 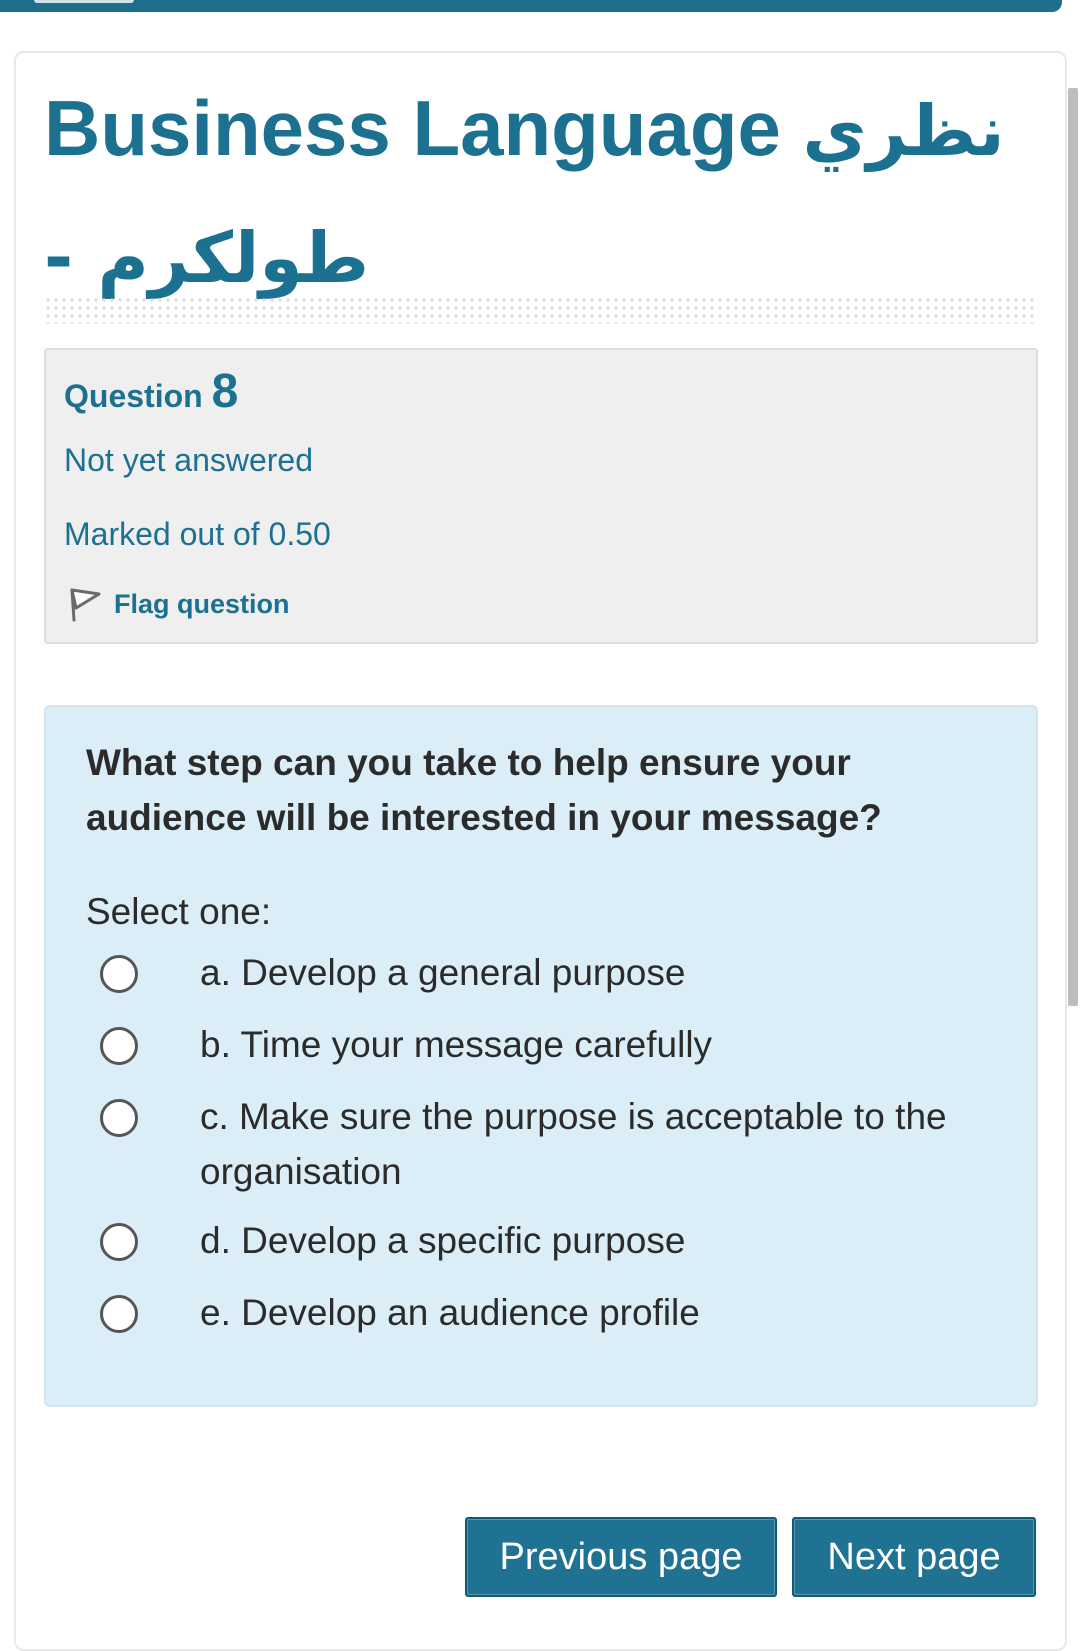 What do you see at coordinates (207, 258) in the screenshot?
I see `course-title-arabic-2: - طولكرم` at bounding box center [207, 258].